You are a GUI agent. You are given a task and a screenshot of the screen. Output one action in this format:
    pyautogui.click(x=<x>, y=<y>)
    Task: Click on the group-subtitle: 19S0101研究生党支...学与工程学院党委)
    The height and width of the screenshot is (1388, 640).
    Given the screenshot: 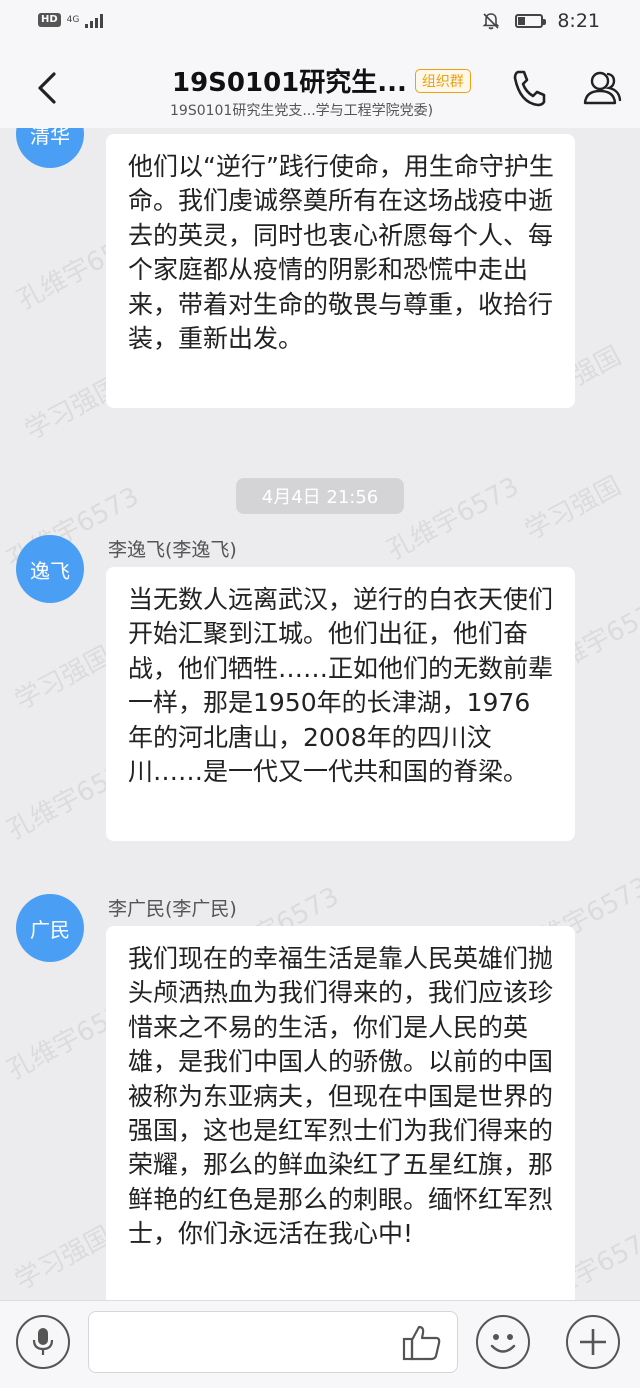 What is the action you would take?
    pyautogui.click(x=302, y=111)
    